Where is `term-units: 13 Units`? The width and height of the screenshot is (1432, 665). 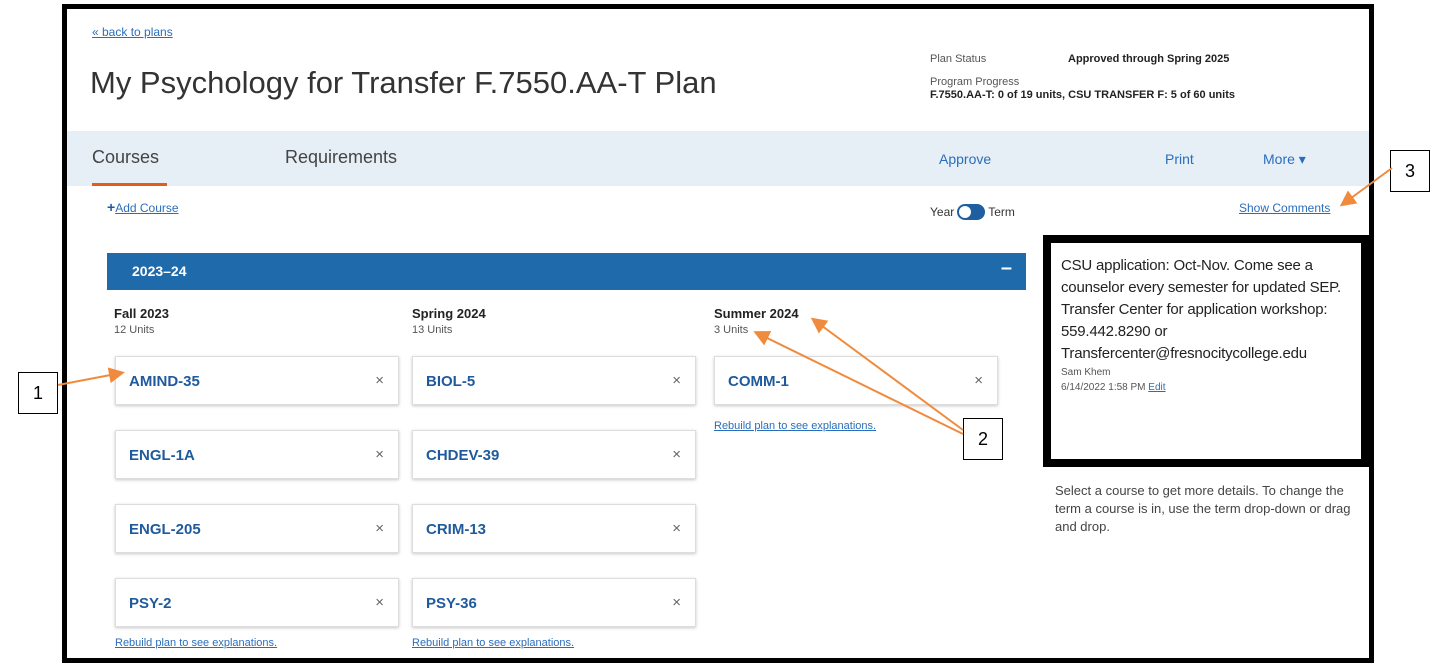 term-units: 13 Units is located at coordinates (432, 330).